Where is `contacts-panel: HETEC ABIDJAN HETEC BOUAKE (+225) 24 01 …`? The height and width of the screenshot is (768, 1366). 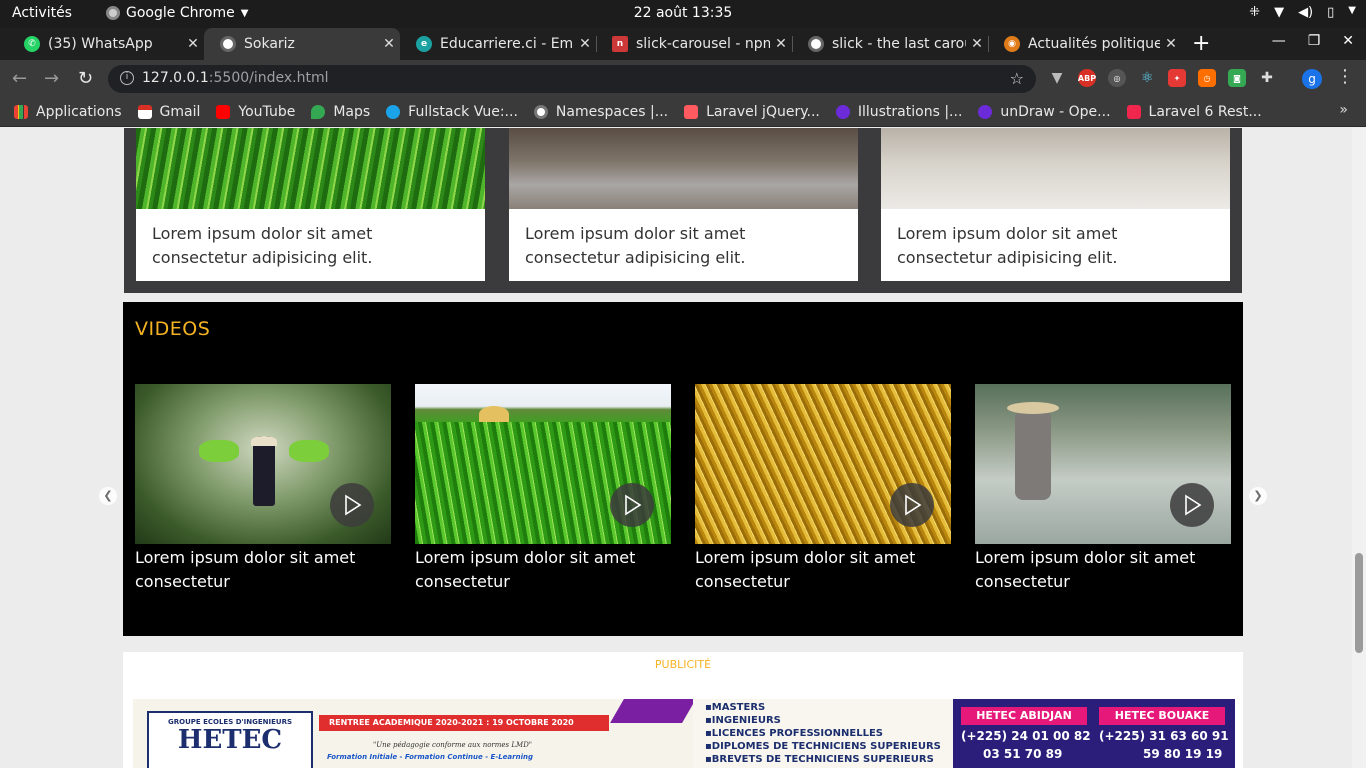
contacts-panel: HETEC ABIDJAN HETEC BOUAKE (+225) 24 01 … is located at coordinates (1094, 733).